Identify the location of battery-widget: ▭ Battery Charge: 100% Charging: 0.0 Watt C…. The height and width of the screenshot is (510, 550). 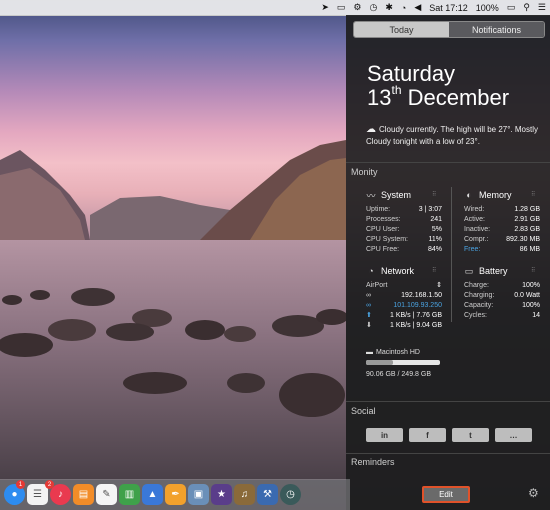
(502, 293).